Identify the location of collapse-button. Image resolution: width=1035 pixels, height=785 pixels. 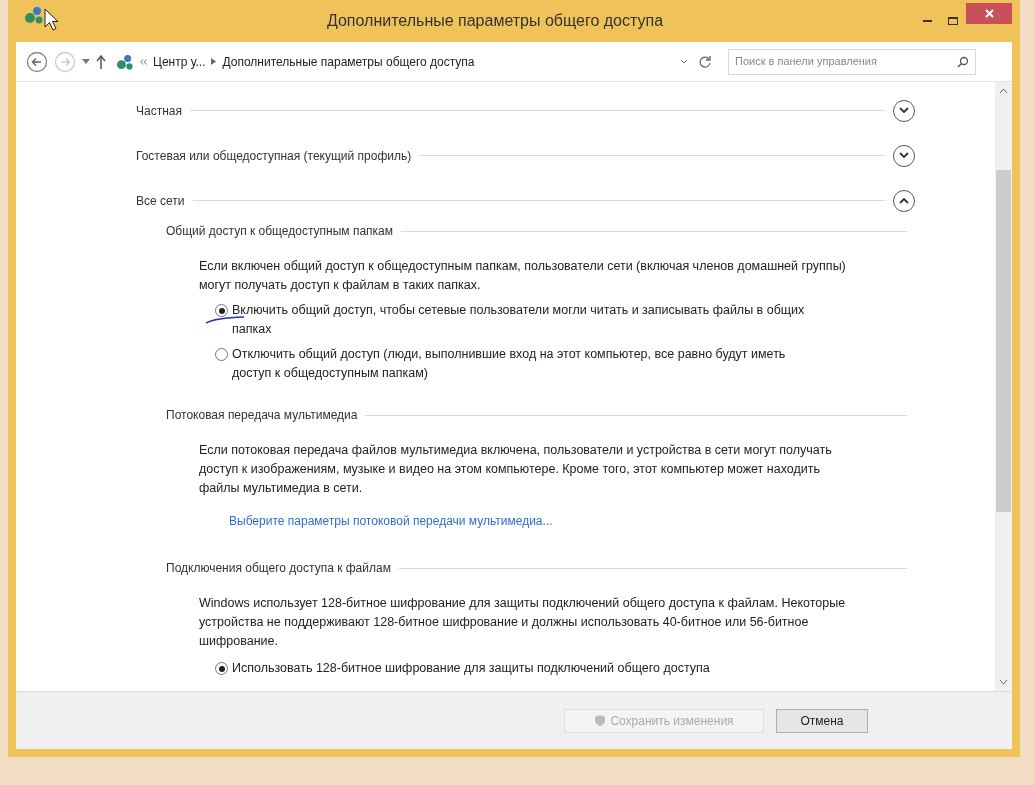
(904, 200).